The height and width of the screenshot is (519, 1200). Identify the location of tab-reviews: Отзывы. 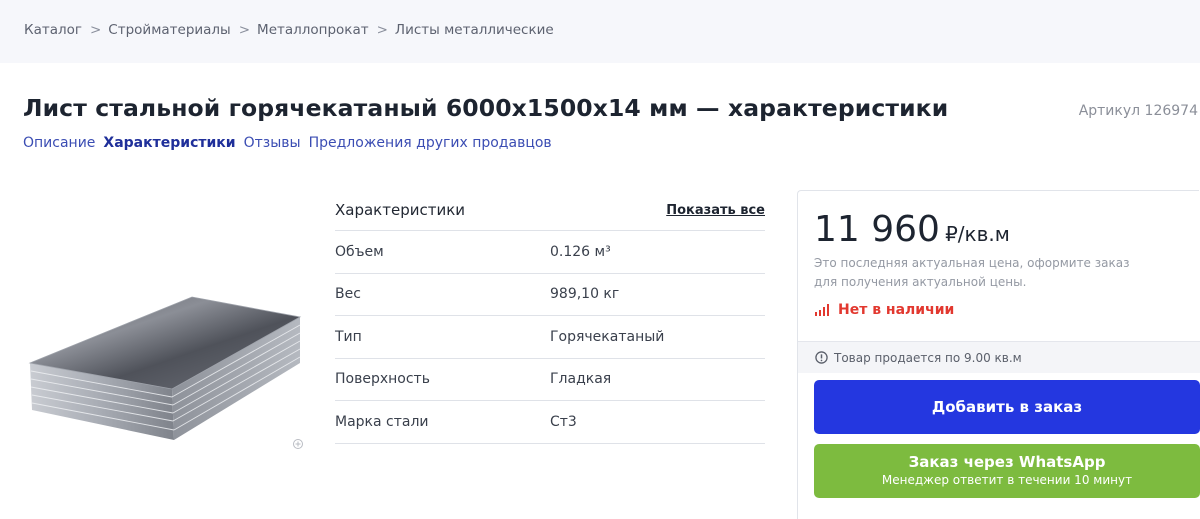
(272, 143).